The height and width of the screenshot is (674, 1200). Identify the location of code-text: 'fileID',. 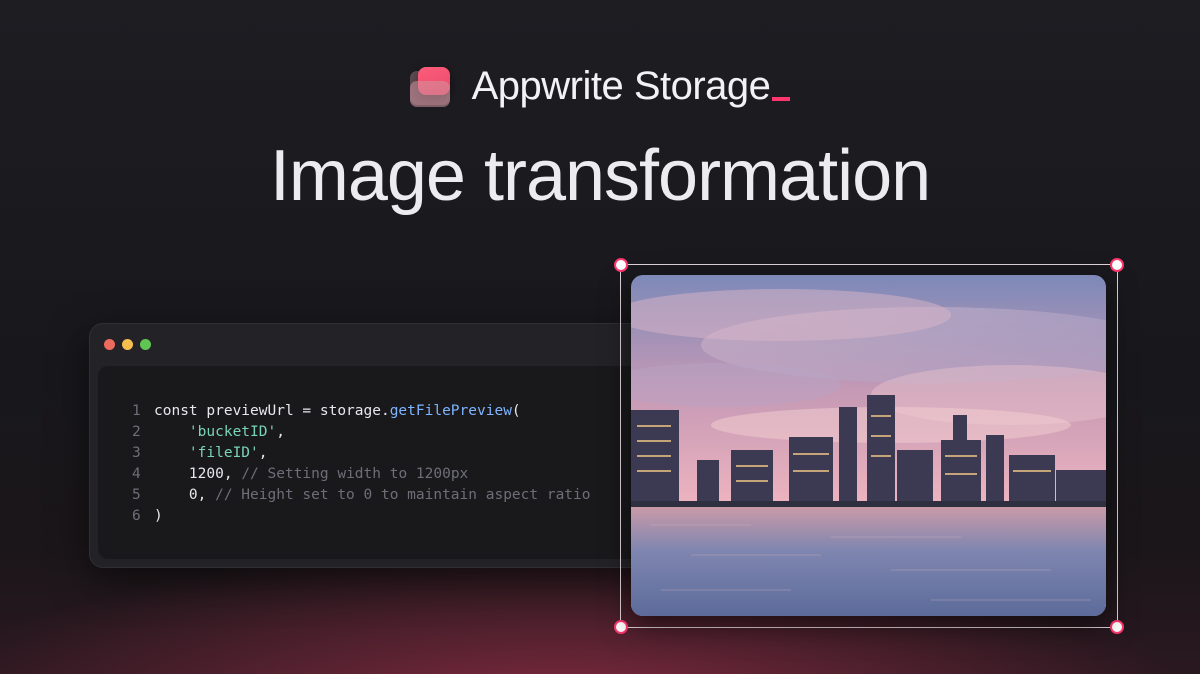
(211, 453).